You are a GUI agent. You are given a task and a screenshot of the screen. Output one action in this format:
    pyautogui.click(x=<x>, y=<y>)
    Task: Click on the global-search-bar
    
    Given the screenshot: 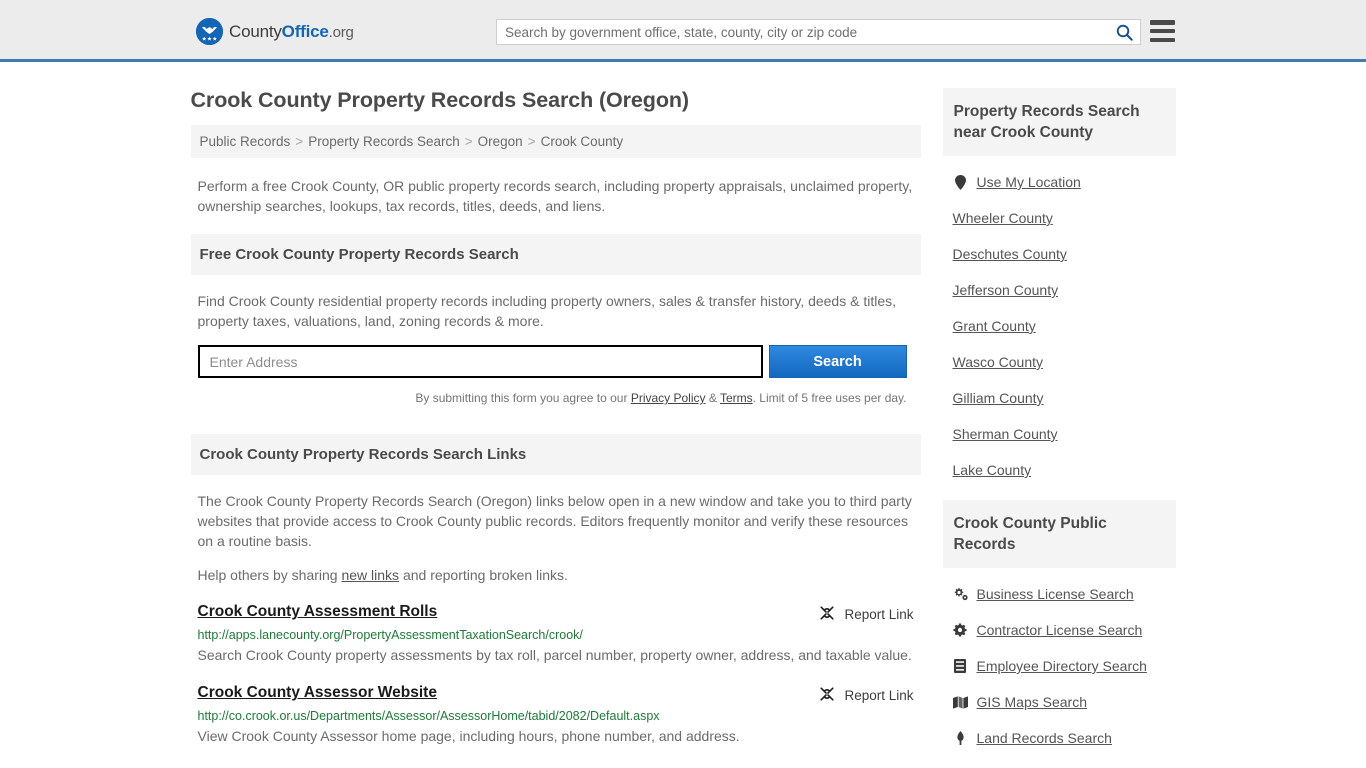 What is the action you would take?
    pyautogui.click(x=818, y=32)
    